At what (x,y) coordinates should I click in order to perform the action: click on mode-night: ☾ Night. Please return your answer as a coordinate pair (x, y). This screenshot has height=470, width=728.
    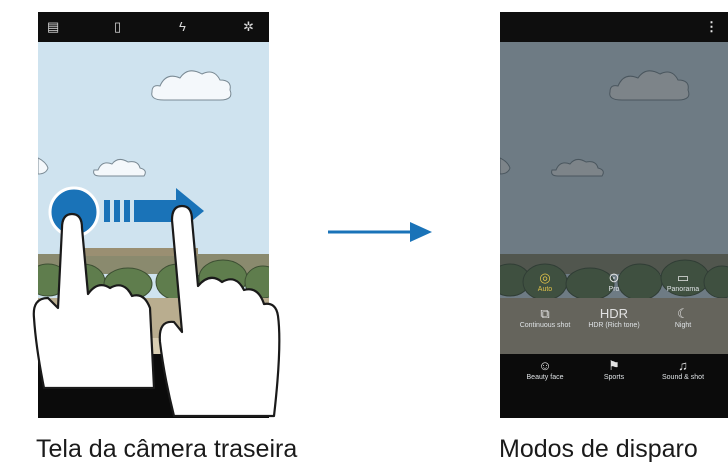
    Looking at the image, I should click on (683, 318).